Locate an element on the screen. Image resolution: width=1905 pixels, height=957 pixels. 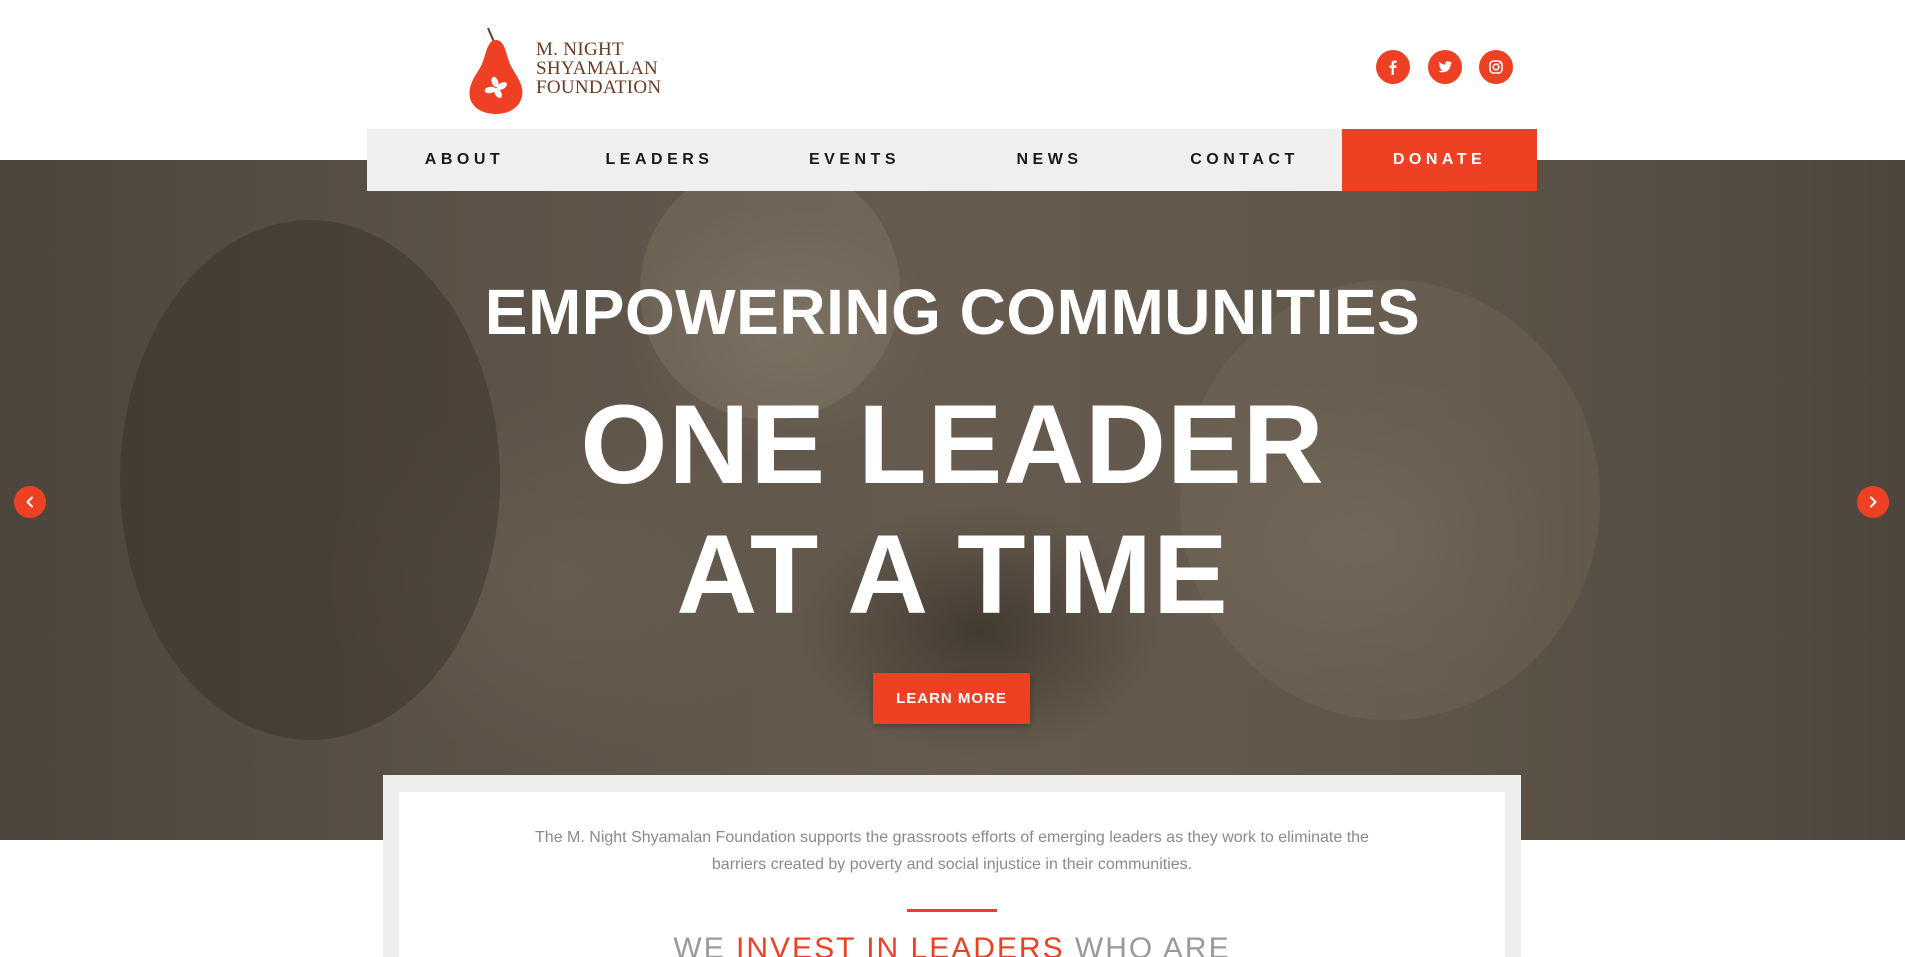
instagram-icon is located at coordinates (1496, 67).